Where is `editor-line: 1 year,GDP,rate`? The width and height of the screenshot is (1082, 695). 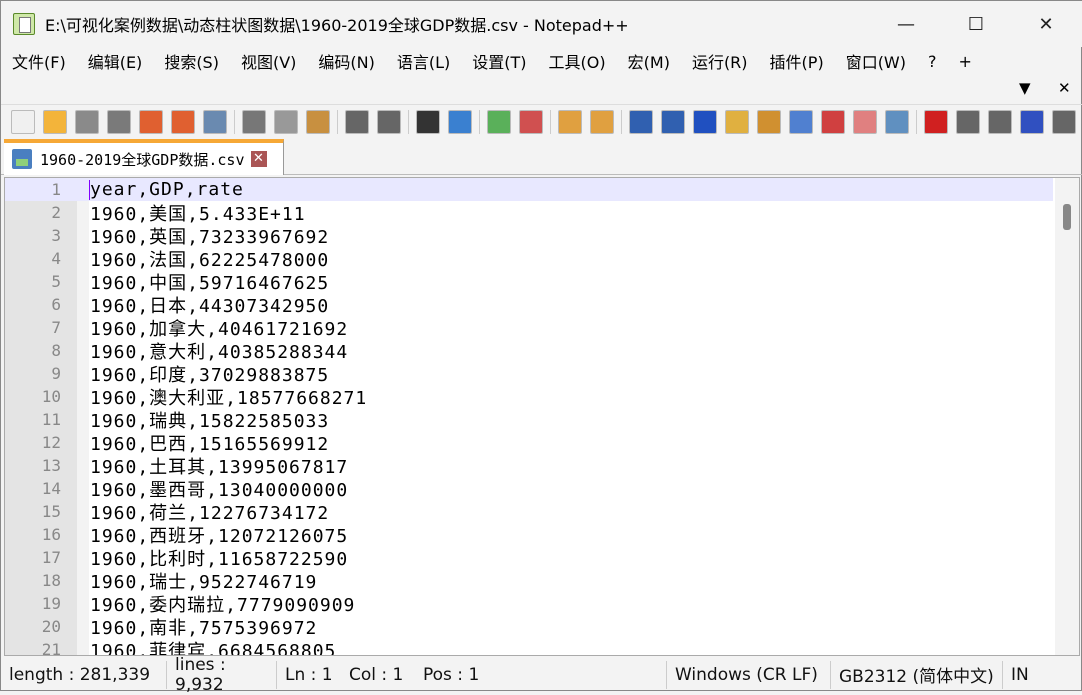
editor-line: 1 year,GDP,rate is located at coordinates (529, 189).